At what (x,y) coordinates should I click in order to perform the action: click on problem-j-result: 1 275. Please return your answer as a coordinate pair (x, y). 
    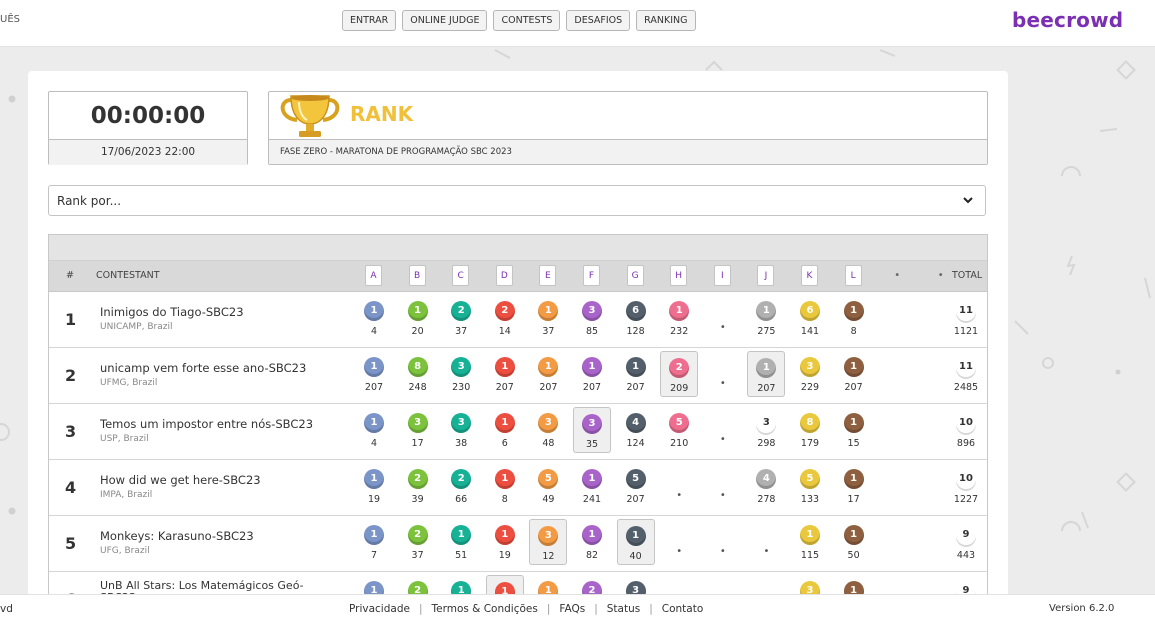
    Looking at the image, I should click on (766, 319).